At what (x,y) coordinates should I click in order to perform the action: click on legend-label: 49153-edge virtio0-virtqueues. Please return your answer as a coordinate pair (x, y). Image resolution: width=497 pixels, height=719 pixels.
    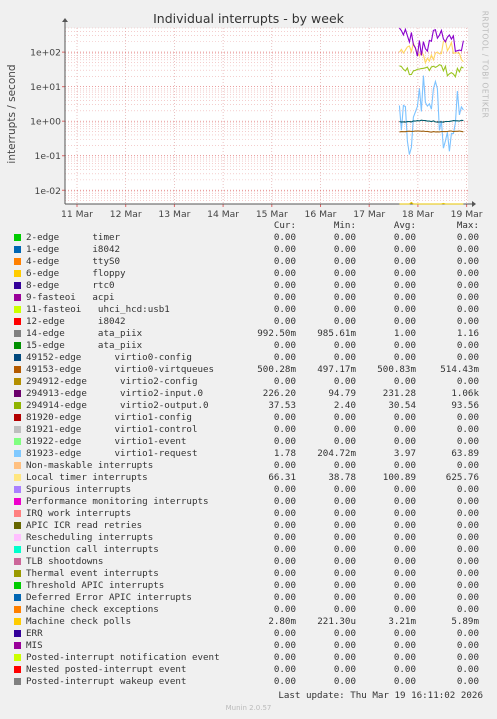
    Looking at the image, I should click on (120, 369).